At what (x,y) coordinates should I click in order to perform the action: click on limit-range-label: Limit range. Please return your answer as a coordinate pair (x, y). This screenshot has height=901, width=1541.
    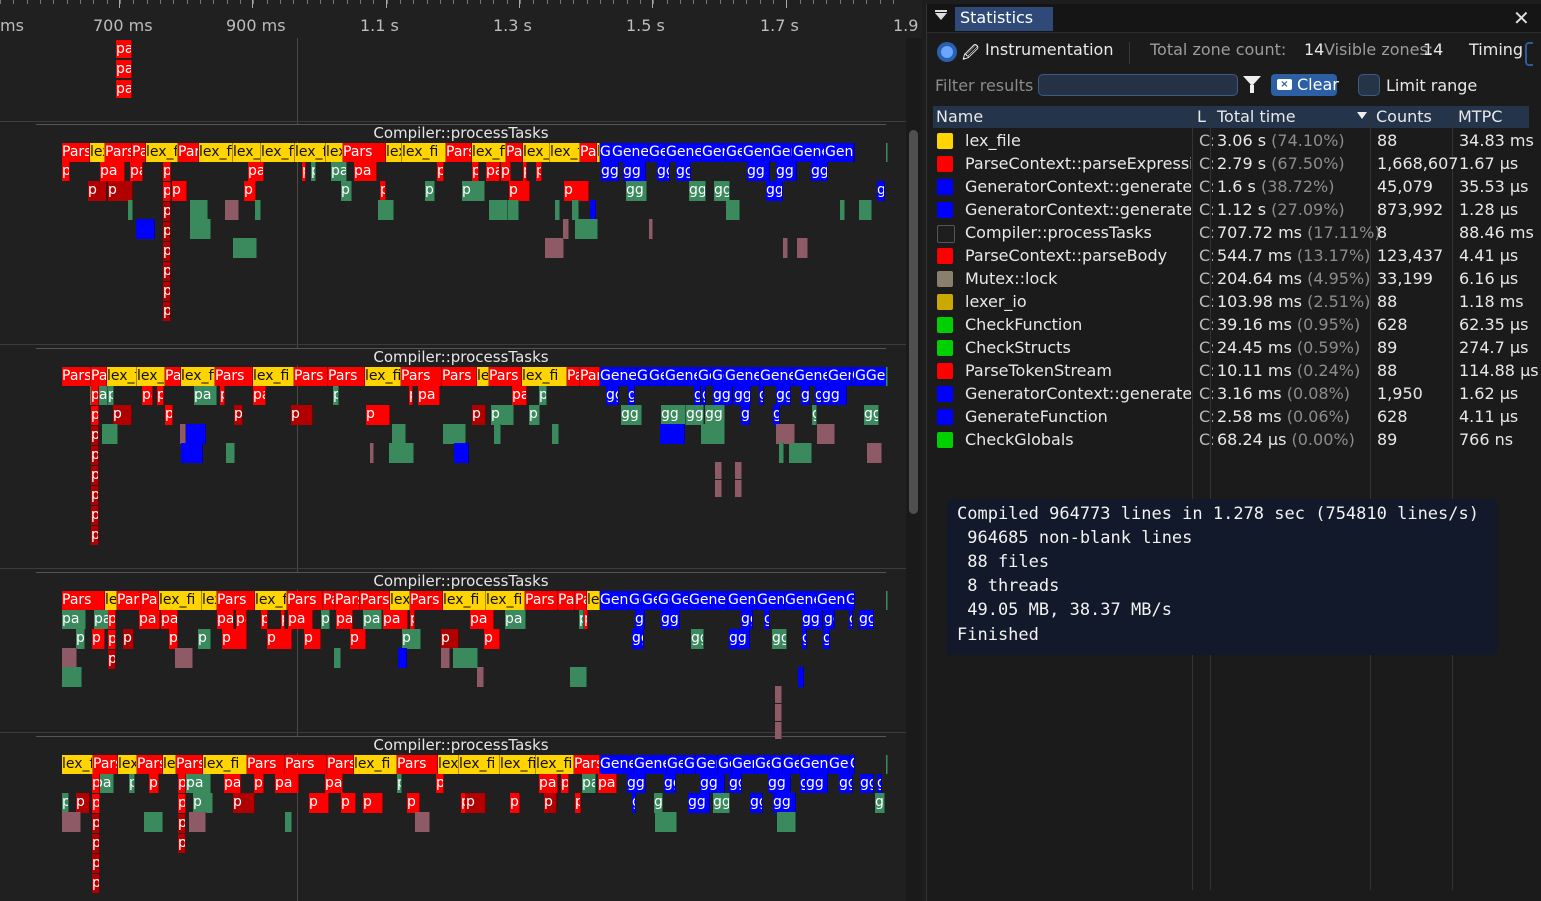
    Looking at the image, I should click on (1431, 85).